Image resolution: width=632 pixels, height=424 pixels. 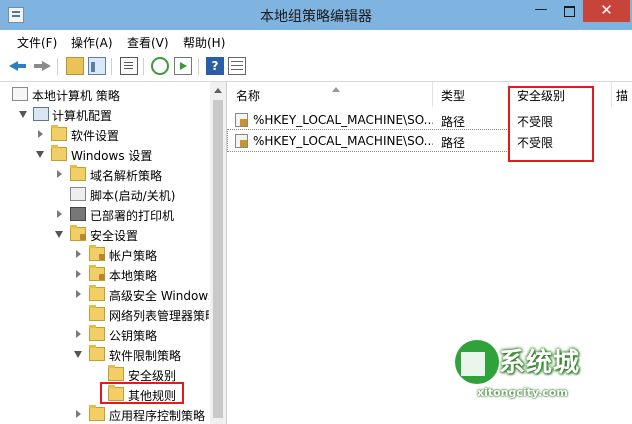 I want to click on scroll-up-arrow-icon, so click(x=218, y=90).